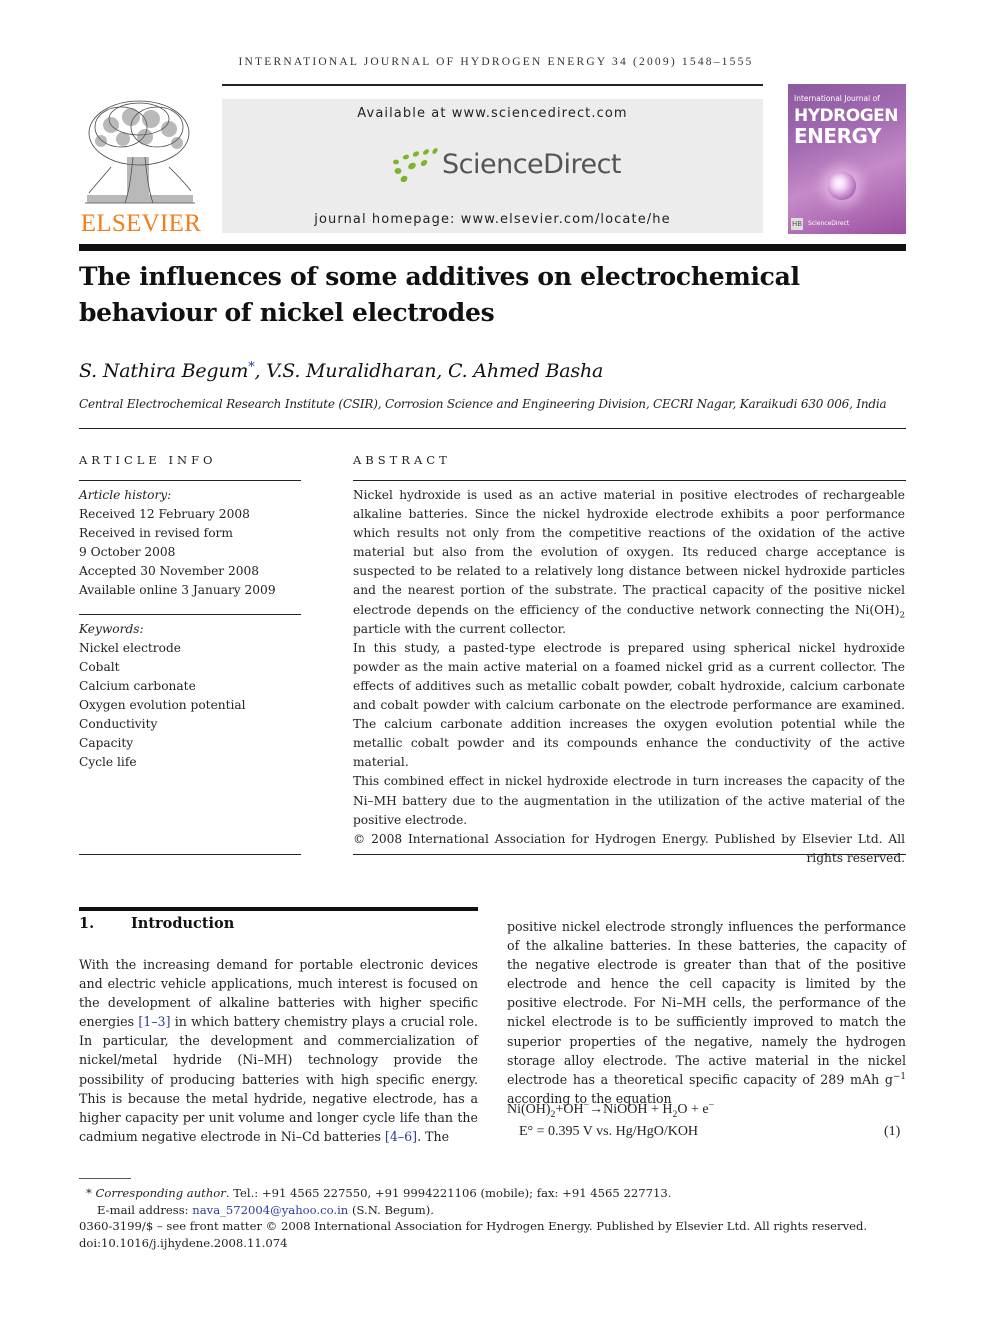 The image size is (992, 1323). Describe the element at coordinates (163, 371) in the screenshot. I see `author-name: S. Nathira Begum` at that location.